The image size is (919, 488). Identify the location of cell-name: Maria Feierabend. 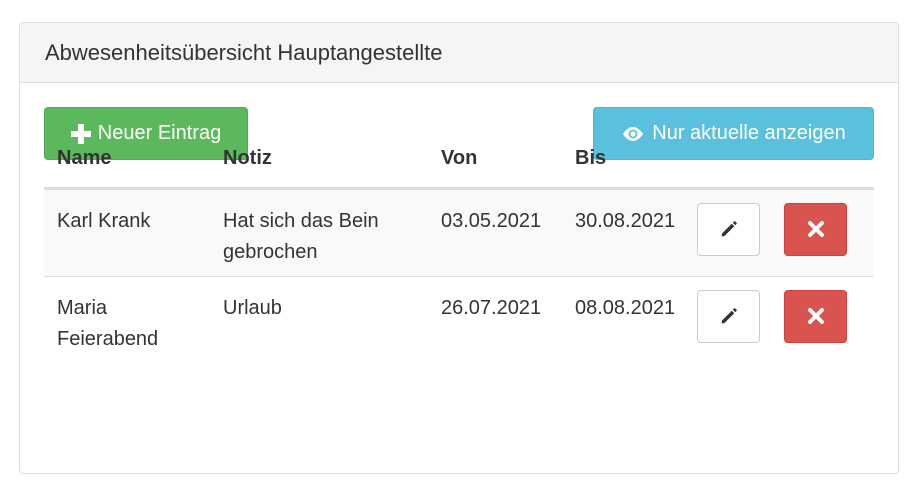
(127, 319).